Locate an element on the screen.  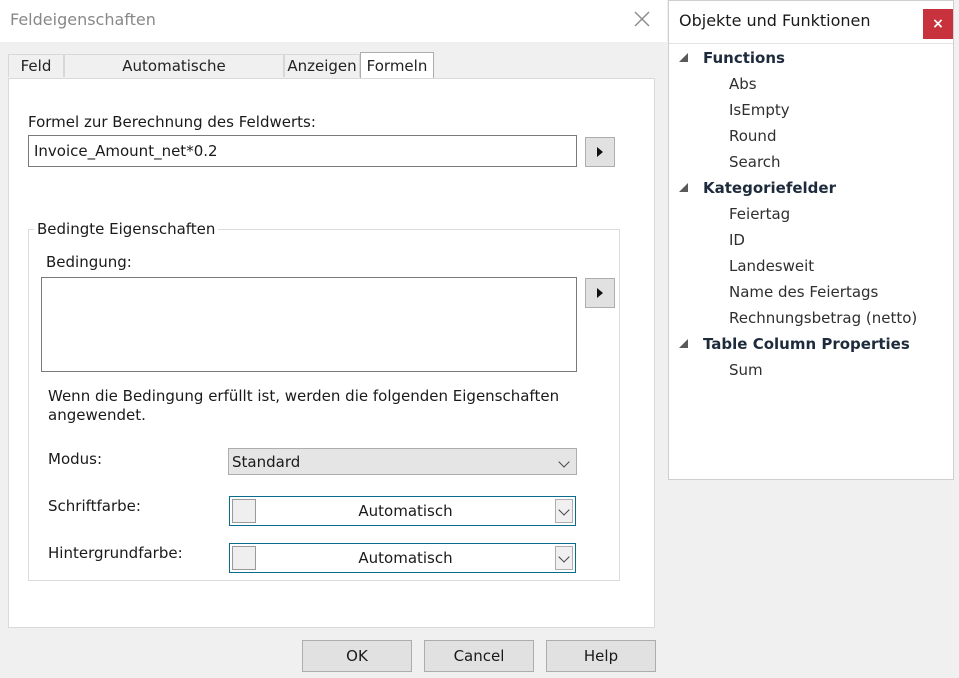
condition-label: Bedingung: is located at coordinates (89, 262).